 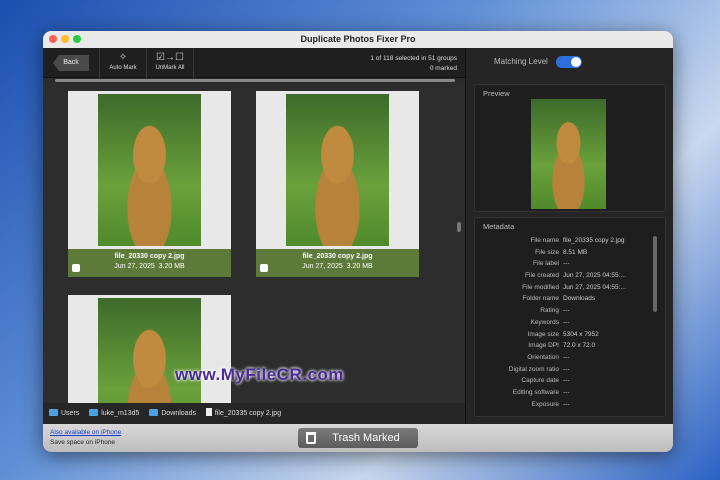 What do you see at coordinates (547, 252) in the screenshot?
I see `metadata-key: File size` at bounding box center [547, 252].